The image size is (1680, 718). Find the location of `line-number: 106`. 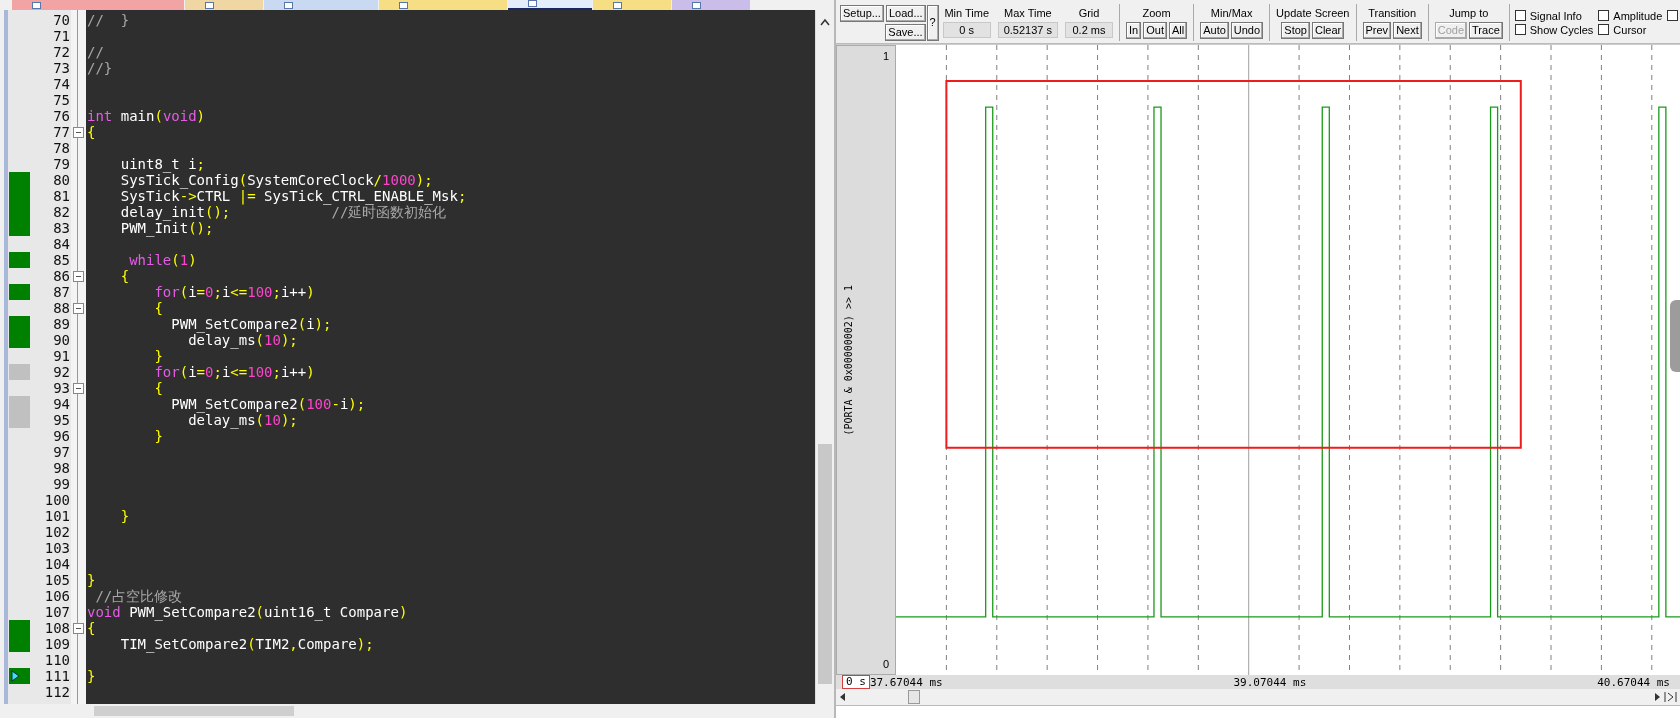

line-number: 106 is located at coordinates (57, 596).